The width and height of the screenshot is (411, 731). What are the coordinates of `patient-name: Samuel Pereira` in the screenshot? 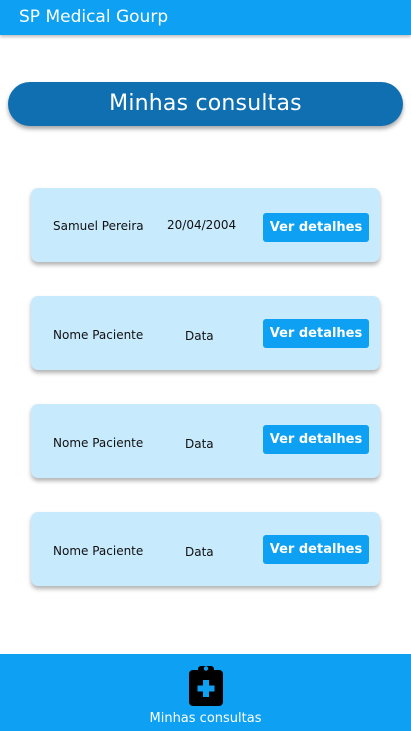 It's located at (98, 226).